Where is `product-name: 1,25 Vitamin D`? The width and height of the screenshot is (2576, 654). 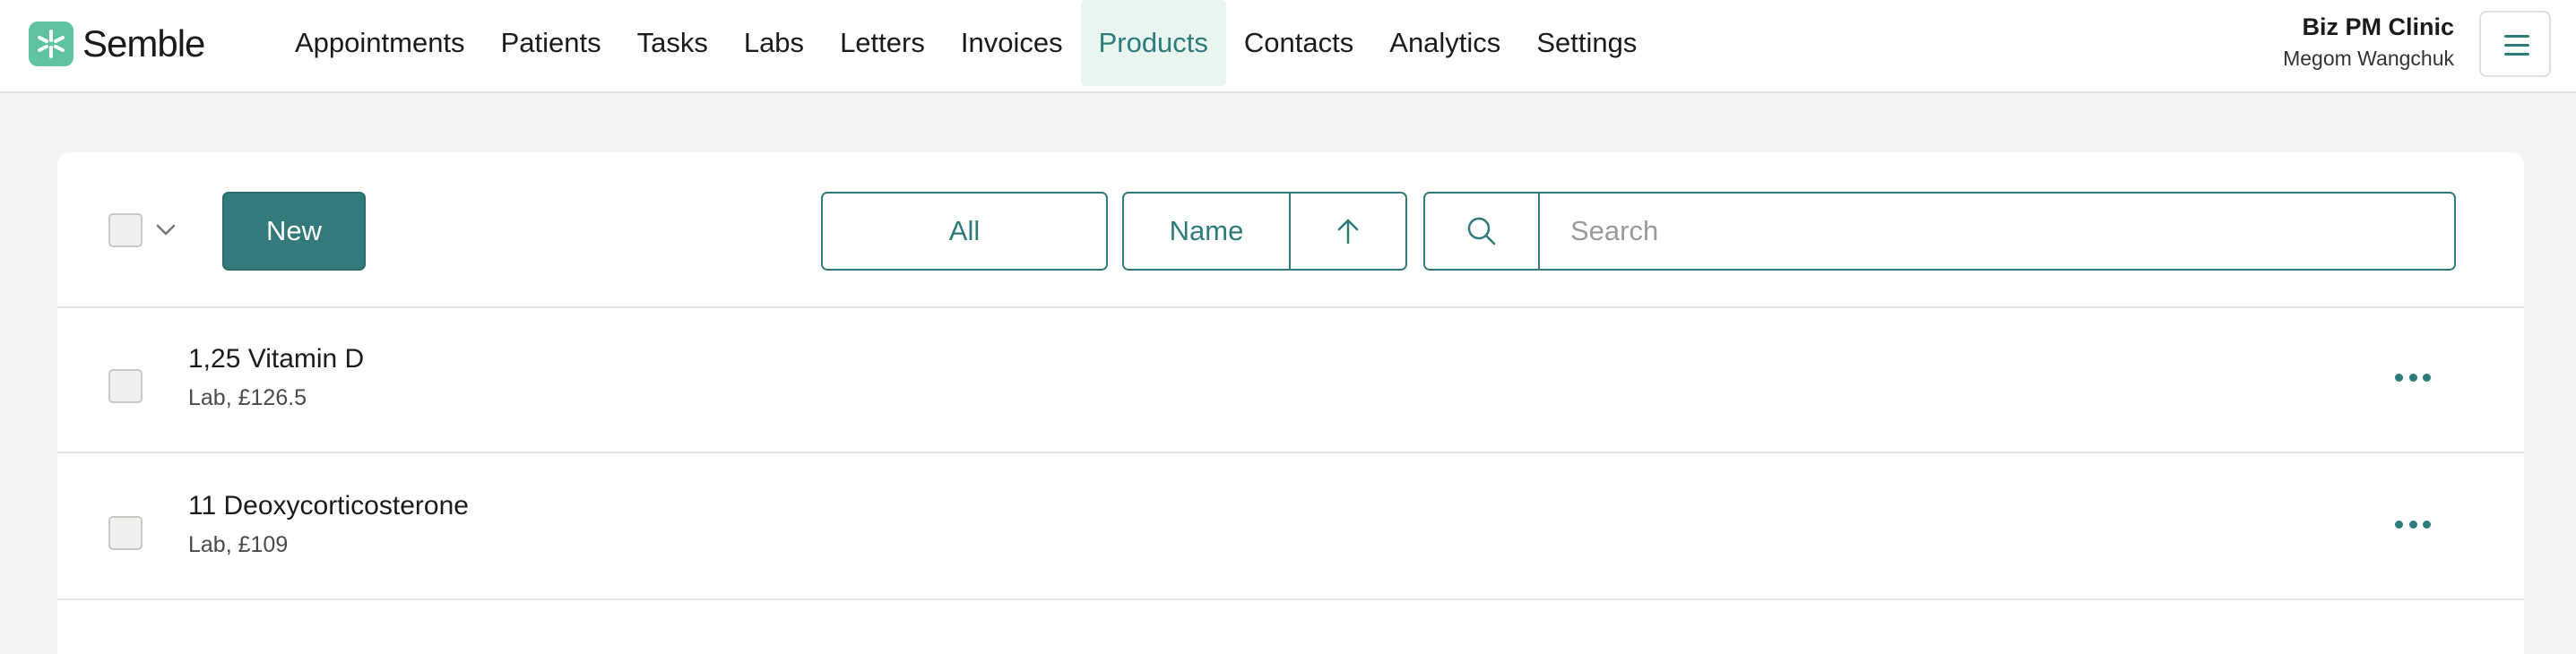
product-name: 1,25 Vitamin D is located at coordinates (276, 359).